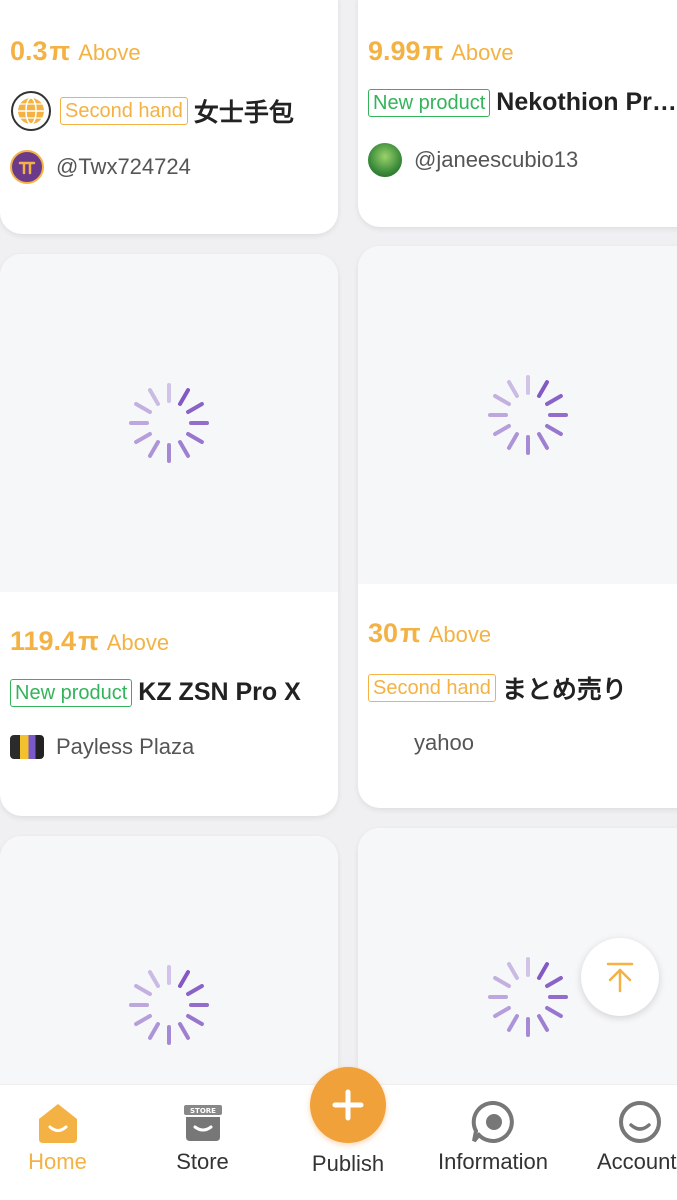  I want to click on tab-label: Store, so click(202, 1161).